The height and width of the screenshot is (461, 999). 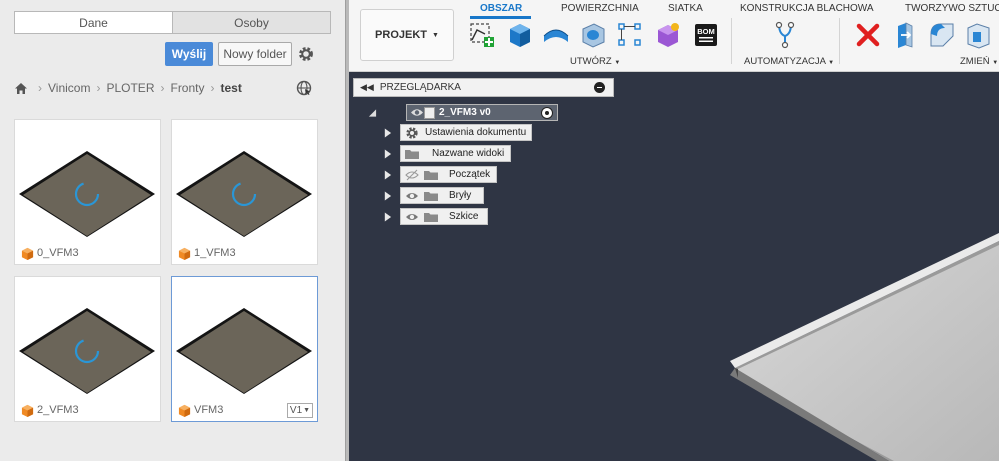 I want to click on upload-button: Wyślij, so click(x=189, y=54).